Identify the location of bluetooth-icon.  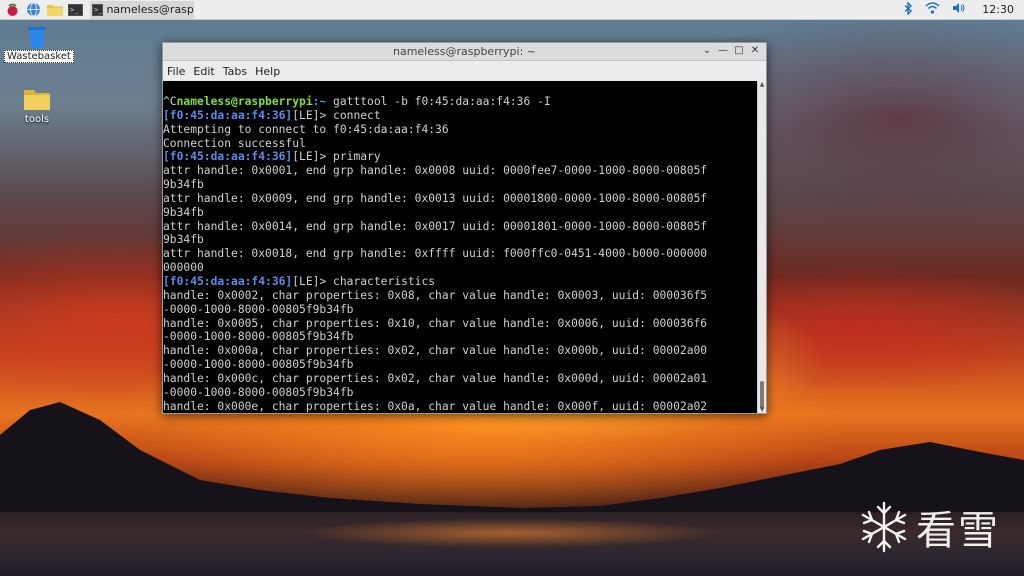
(908, 9).